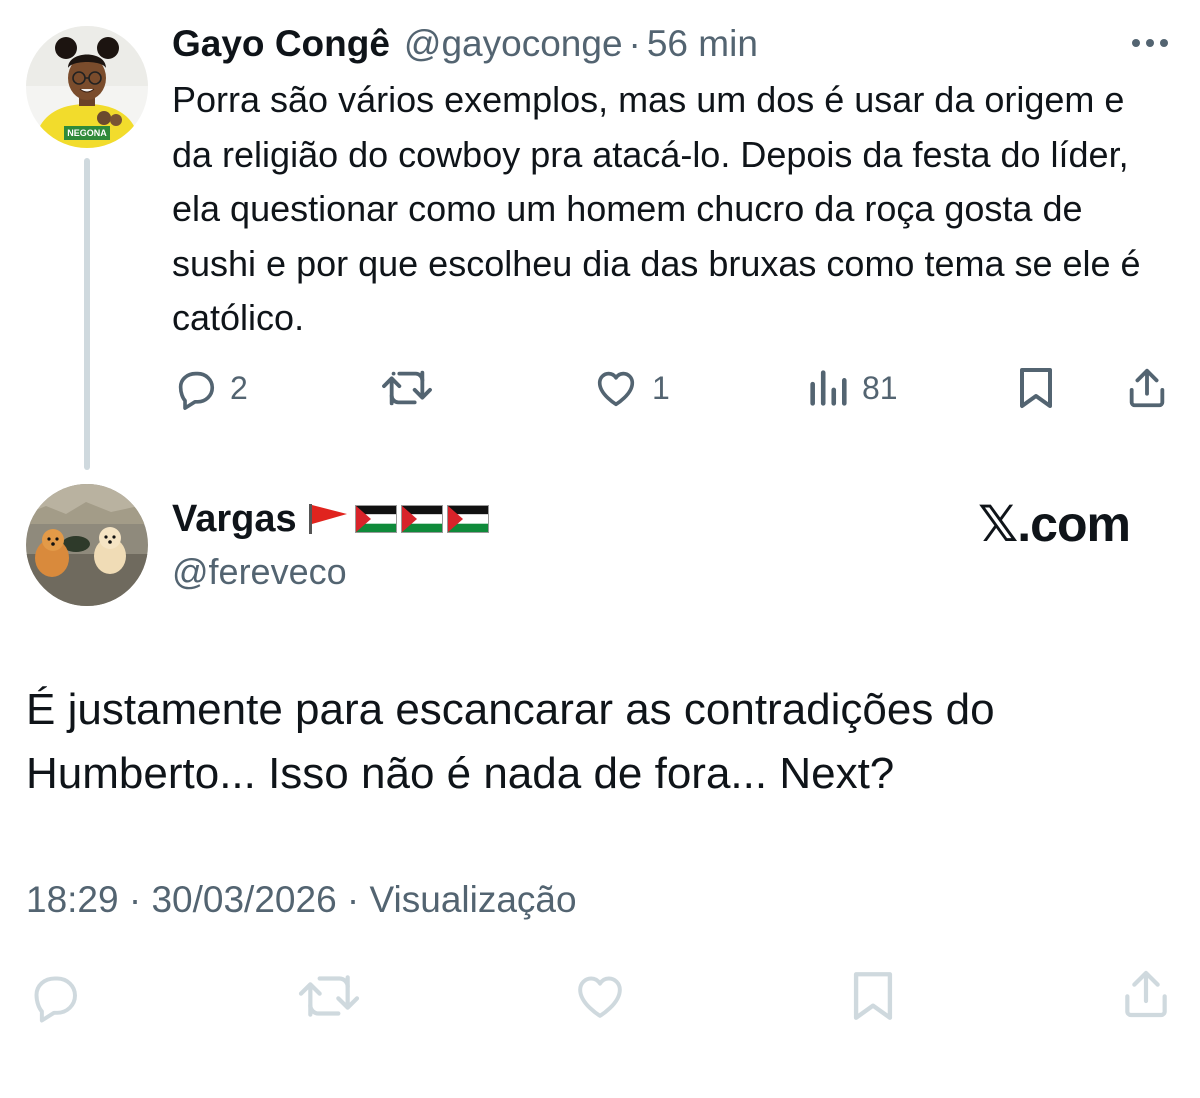 This screenshot has height=1098, width=1200. I want to click on like-button, so click(600, 996).